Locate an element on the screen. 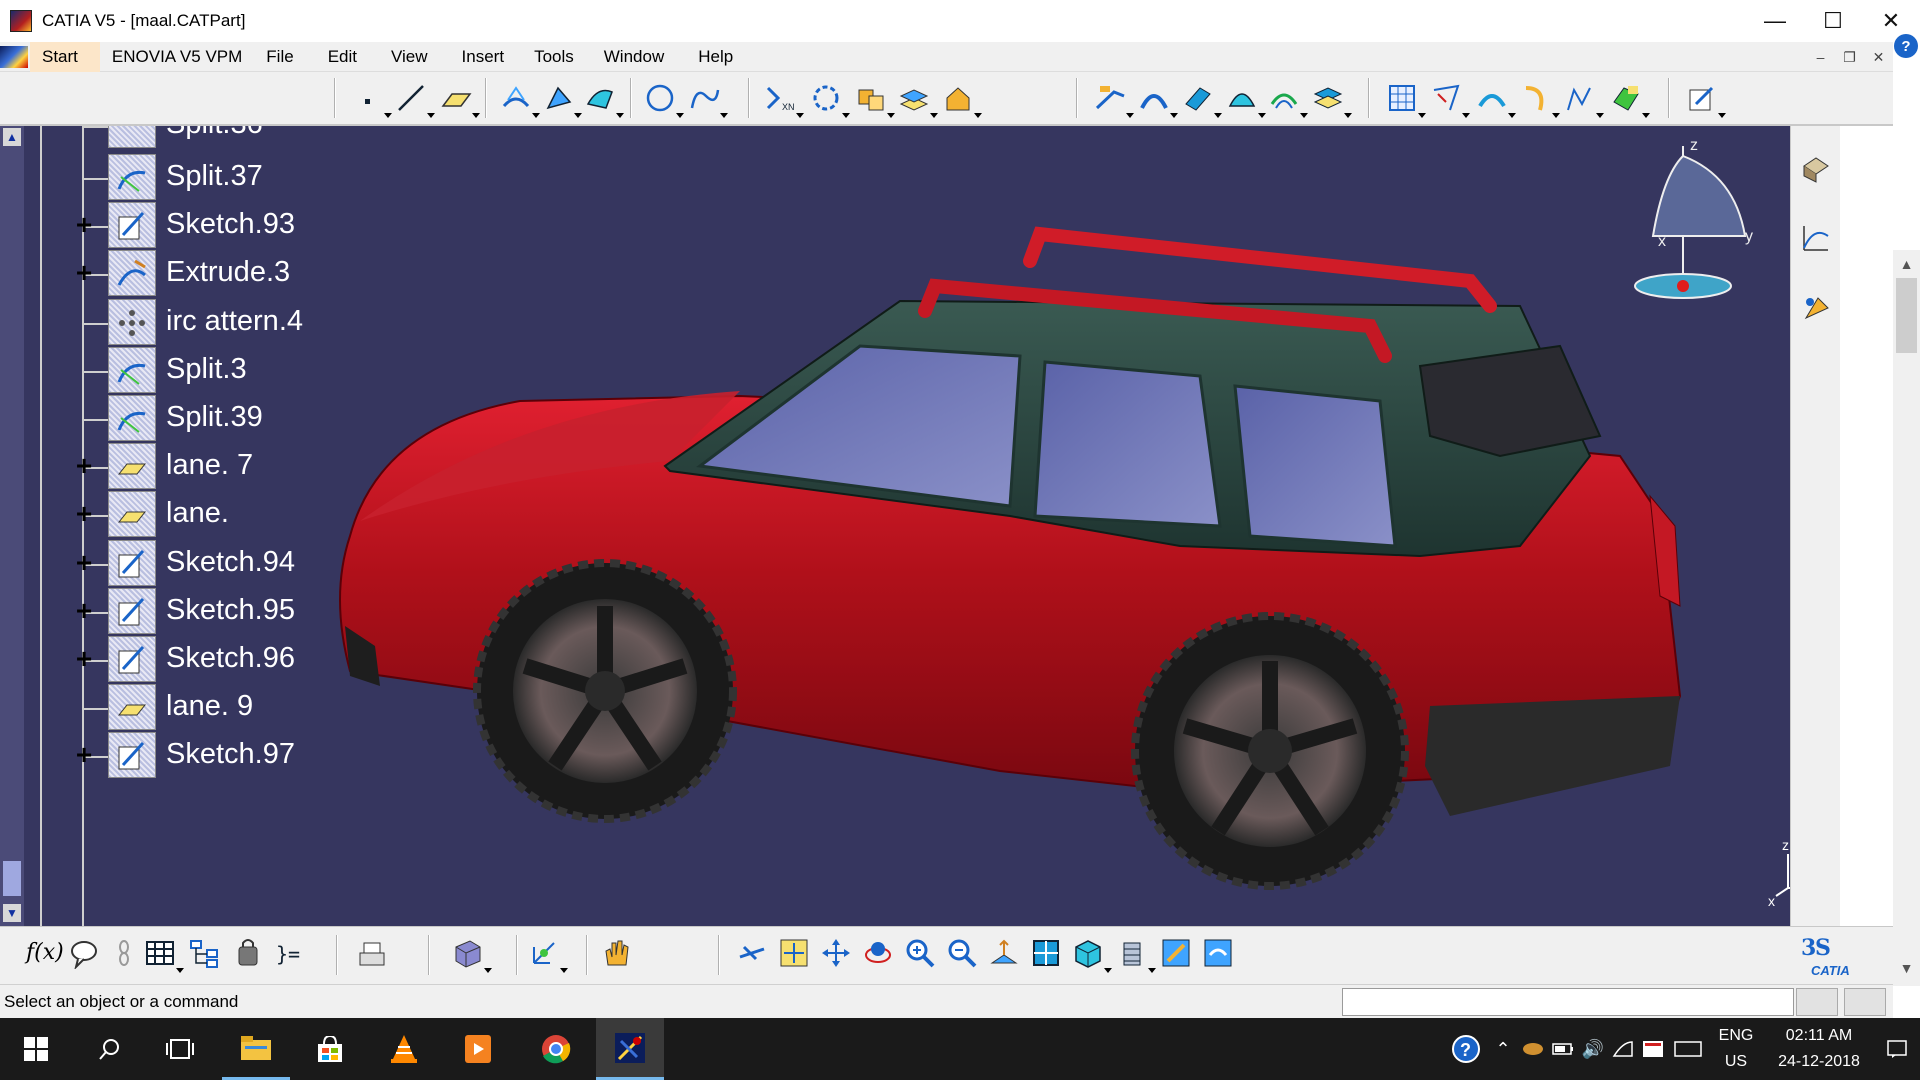  diamond-icon is located at coordinates (1630, 100).